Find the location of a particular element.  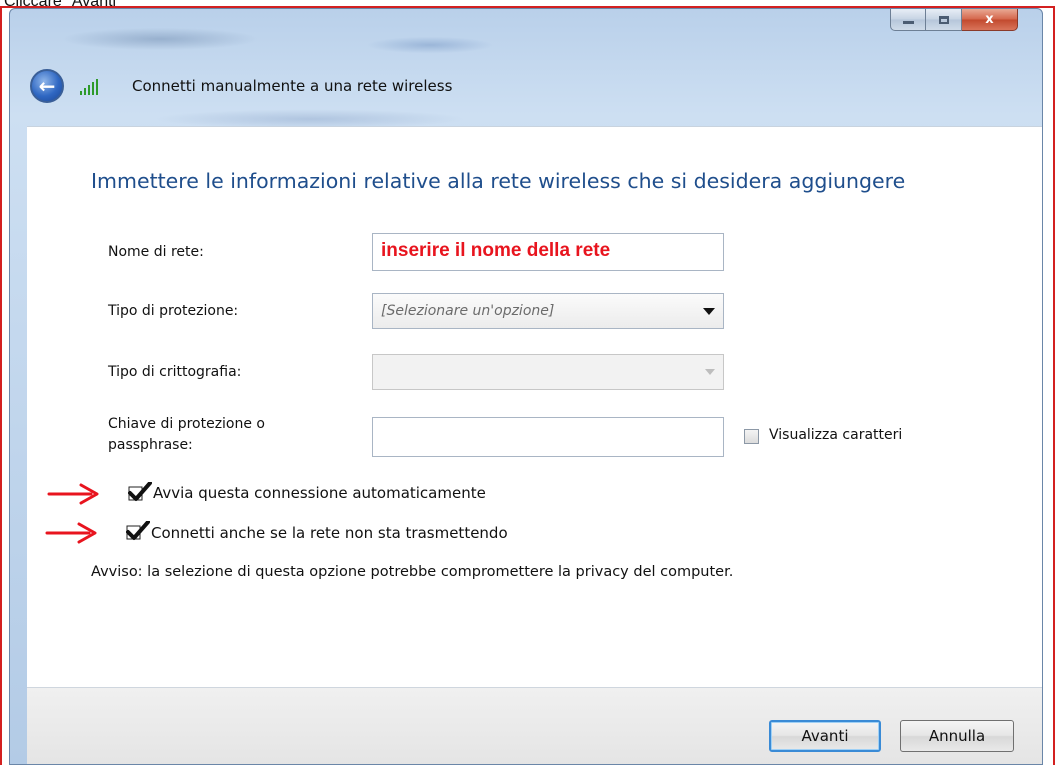

back-arrow-icon: ← is located at coordinates (47, 86).